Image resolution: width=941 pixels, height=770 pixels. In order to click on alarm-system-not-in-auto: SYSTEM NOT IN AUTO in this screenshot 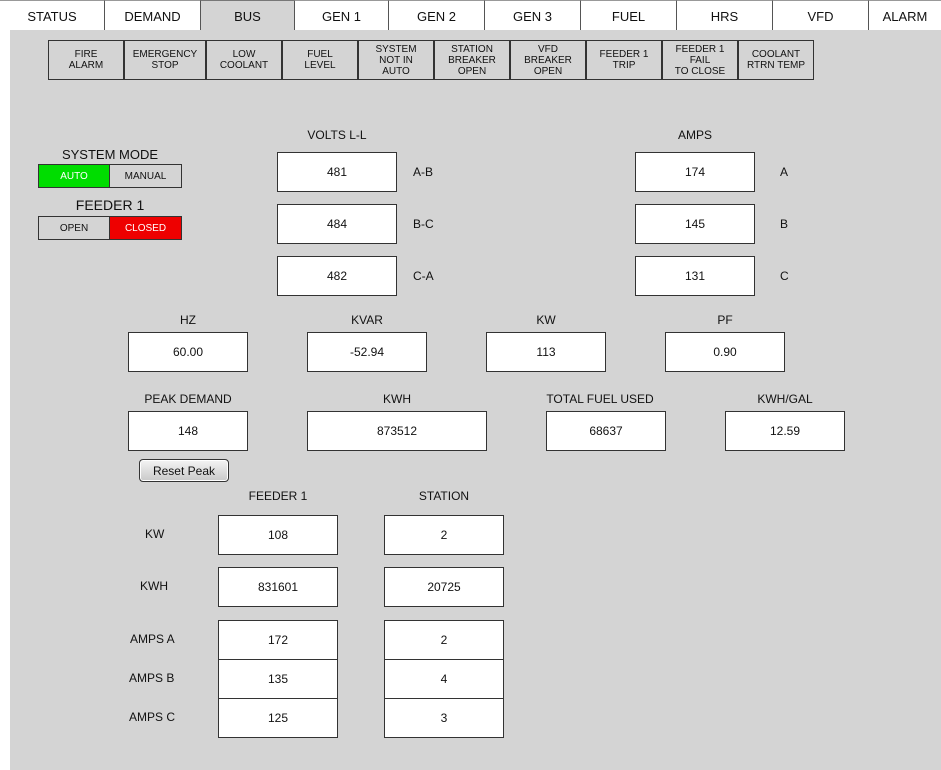, I will do `click(396, 60)`.